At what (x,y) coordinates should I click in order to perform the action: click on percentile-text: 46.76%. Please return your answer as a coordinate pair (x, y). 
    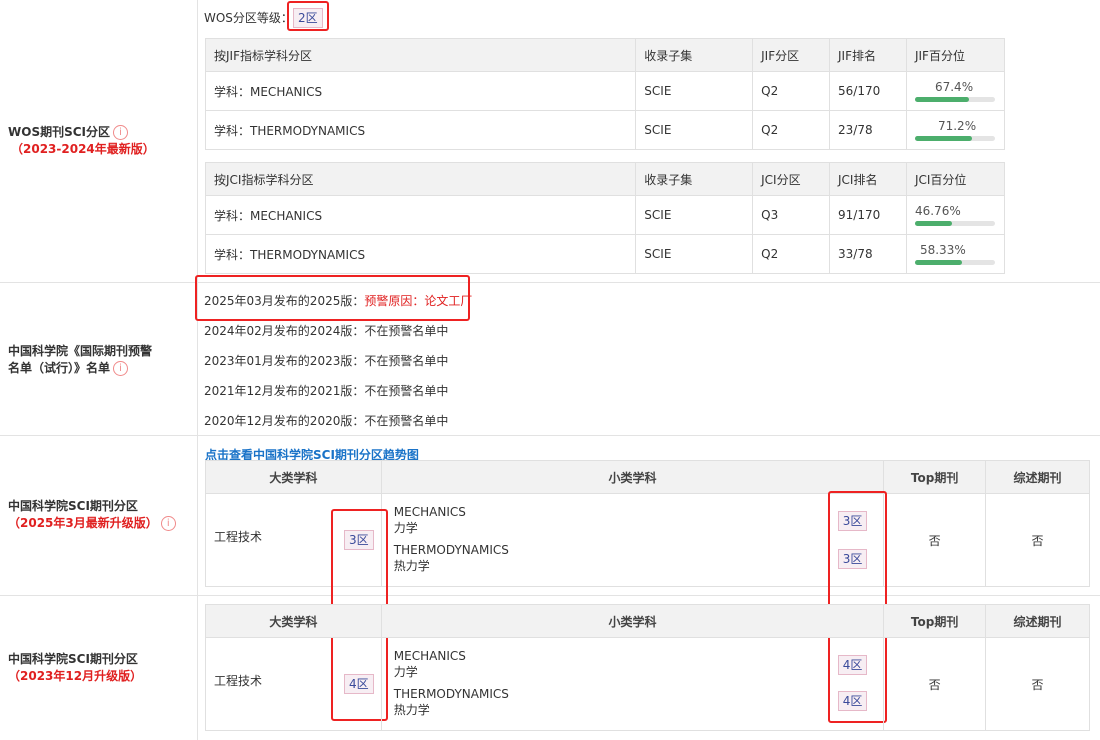
    Looking at the image, I should click on (937, 211).